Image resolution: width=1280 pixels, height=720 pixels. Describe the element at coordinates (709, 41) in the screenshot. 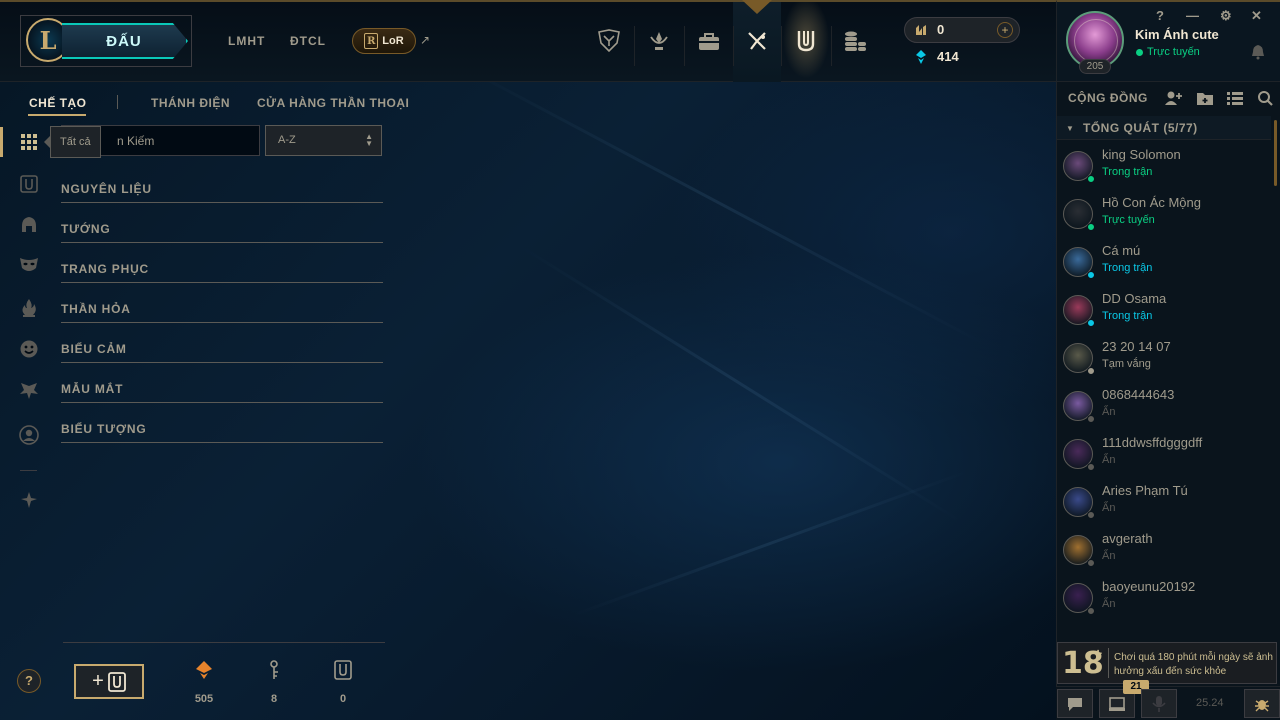

I see `inventory-bag-icon` at that location.